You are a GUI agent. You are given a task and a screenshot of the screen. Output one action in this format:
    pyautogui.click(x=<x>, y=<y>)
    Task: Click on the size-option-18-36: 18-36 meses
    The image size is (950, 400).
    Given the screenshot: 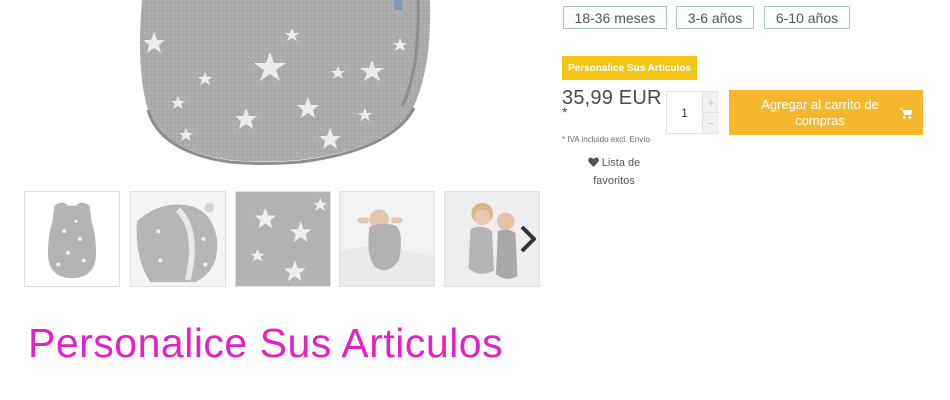 What is the action you would take?
    pyautogui.click(x=615, y=17)
    